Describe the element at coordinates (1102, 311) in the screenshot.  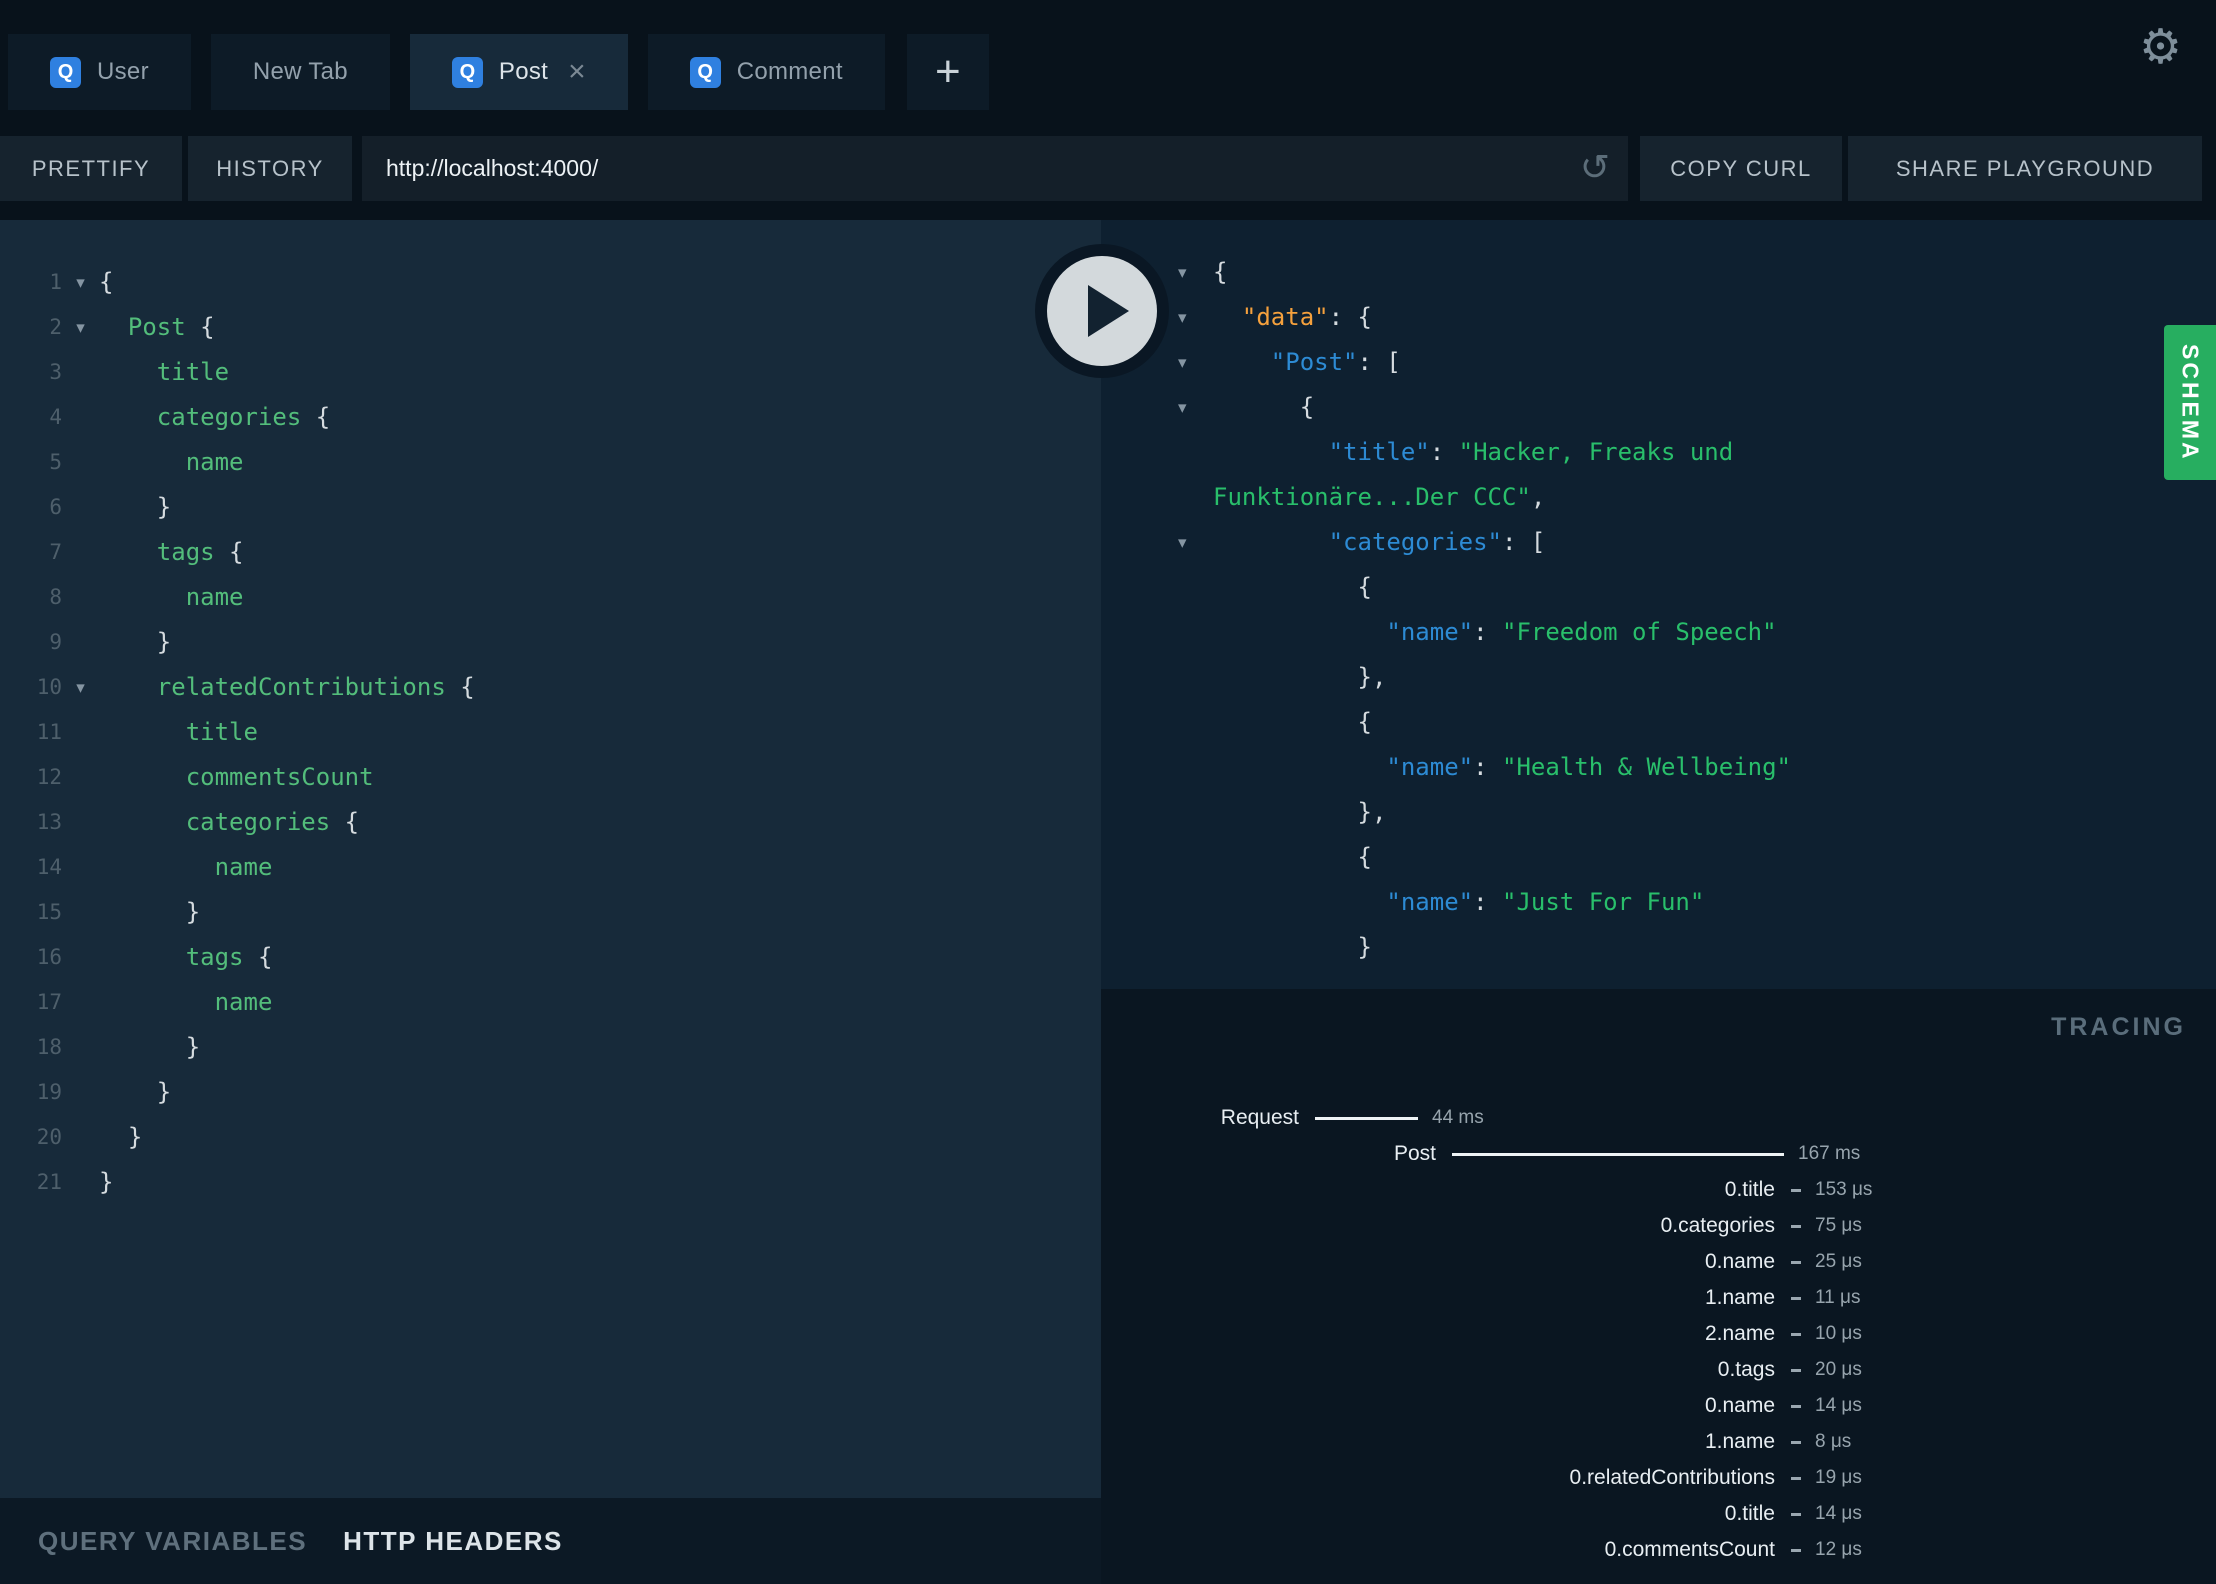
I see `execute-button` at that location.